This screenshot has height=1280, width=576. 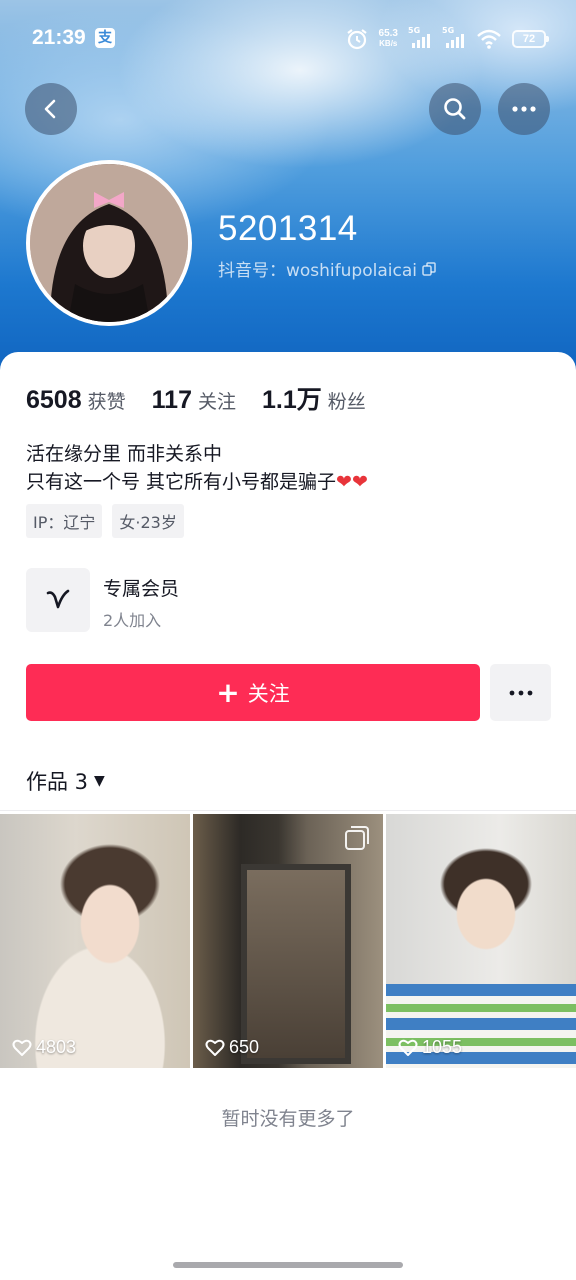 I want to click on bio-line: 活在缘分里 而非关系中, so click(x=124, y=454).